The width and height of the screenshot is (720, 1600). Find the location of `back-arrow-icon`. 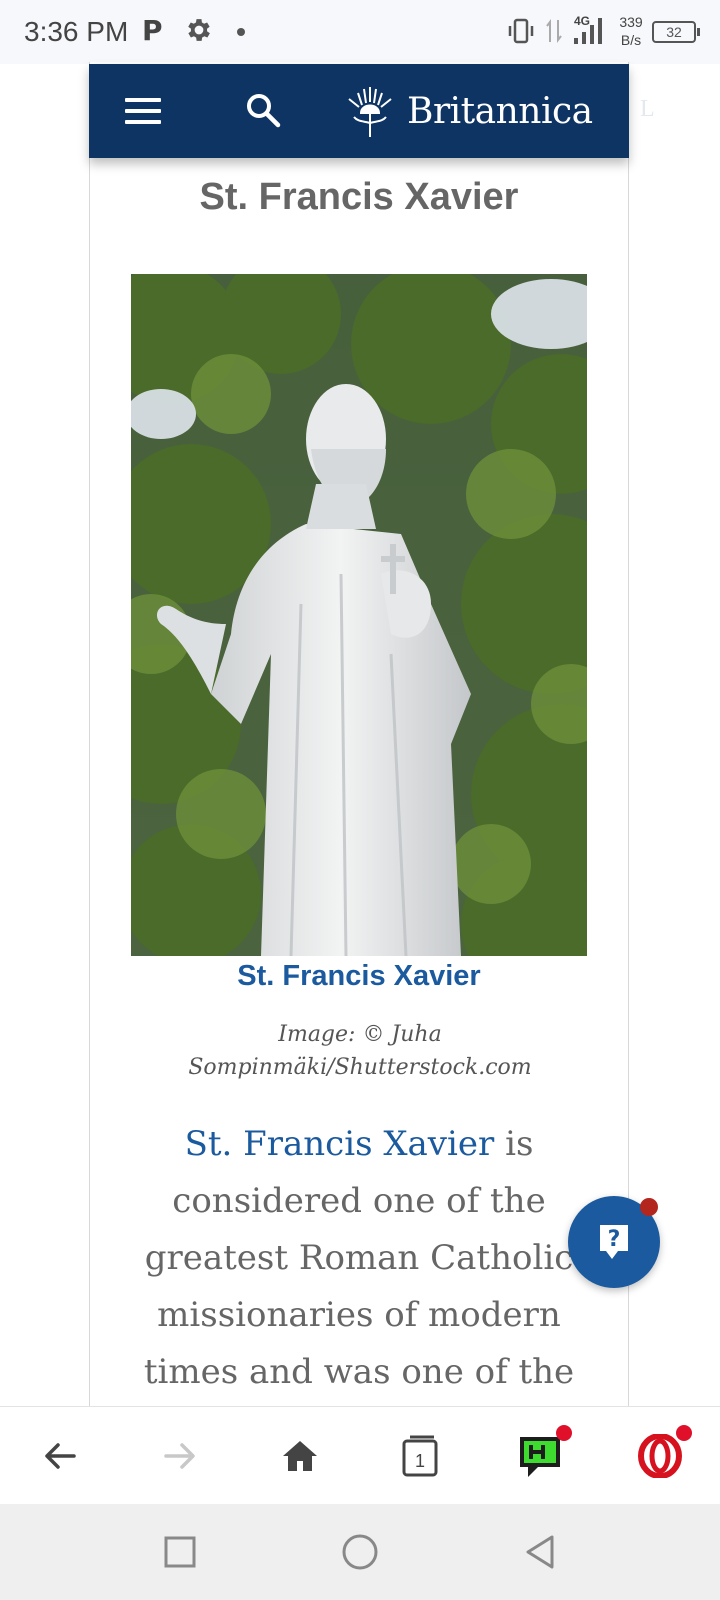

back-arrow-icon is located at coordinates (60, 1456).